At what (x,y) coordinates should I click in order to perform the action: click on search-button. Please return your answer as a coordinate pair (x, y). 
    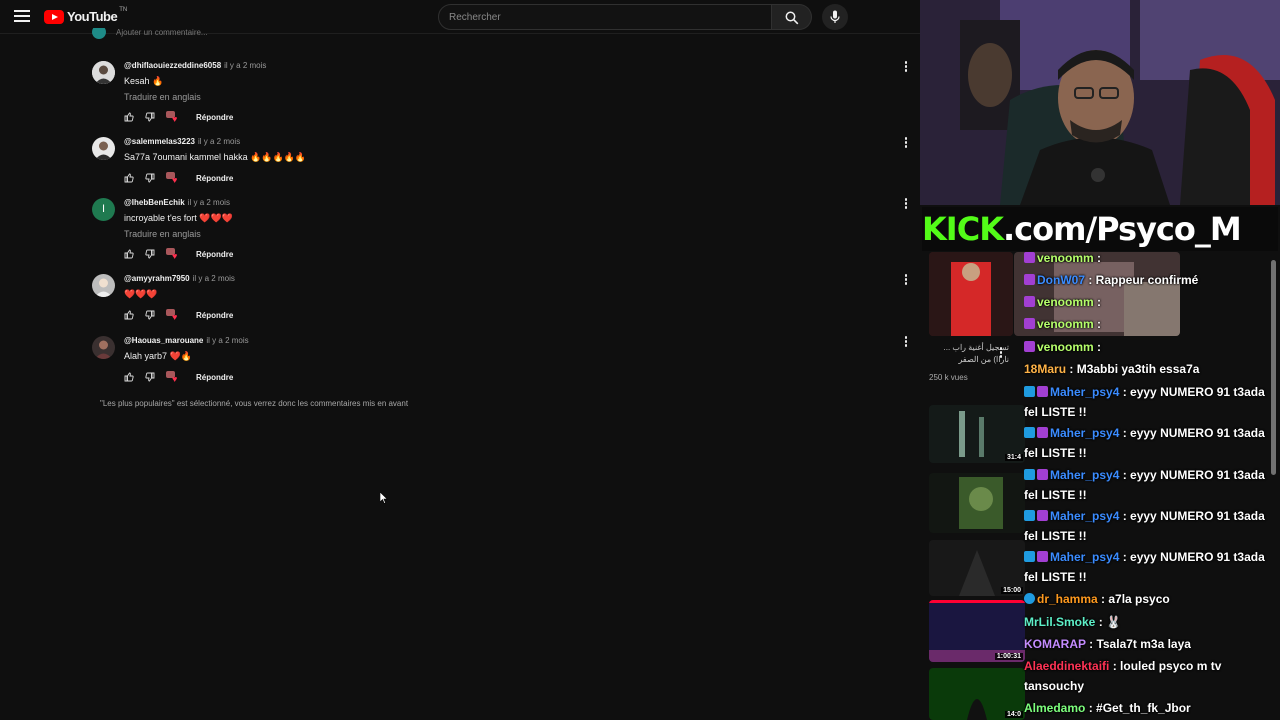
    Looking at the image, I should click on (792, 17).